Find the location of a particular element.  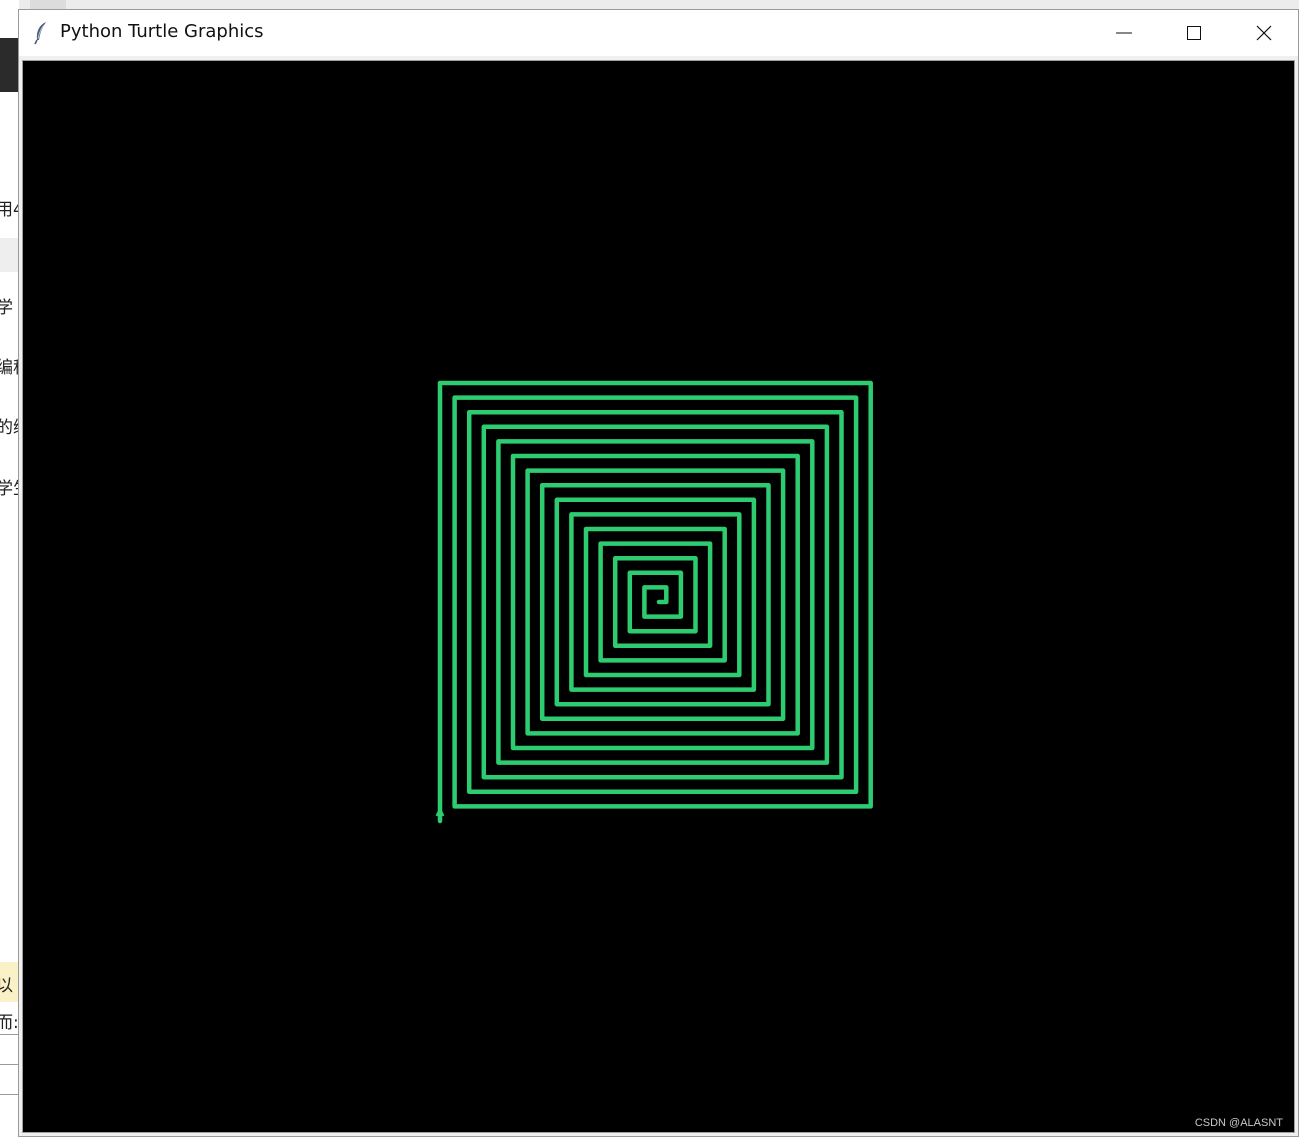

spiral-path is located at coordinates (655, 602).